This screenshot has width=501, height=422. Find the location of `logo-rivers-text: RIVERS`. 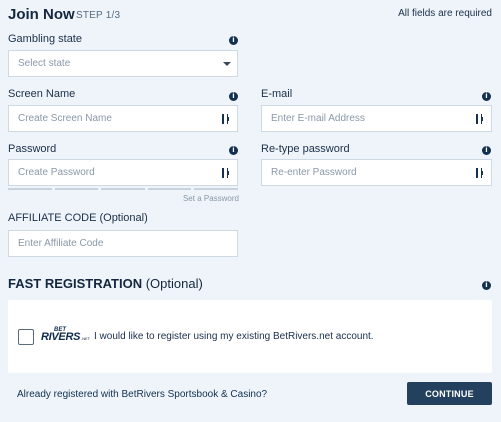

logo-rivers-text: RIVERS is located at coordinates (61, 336).